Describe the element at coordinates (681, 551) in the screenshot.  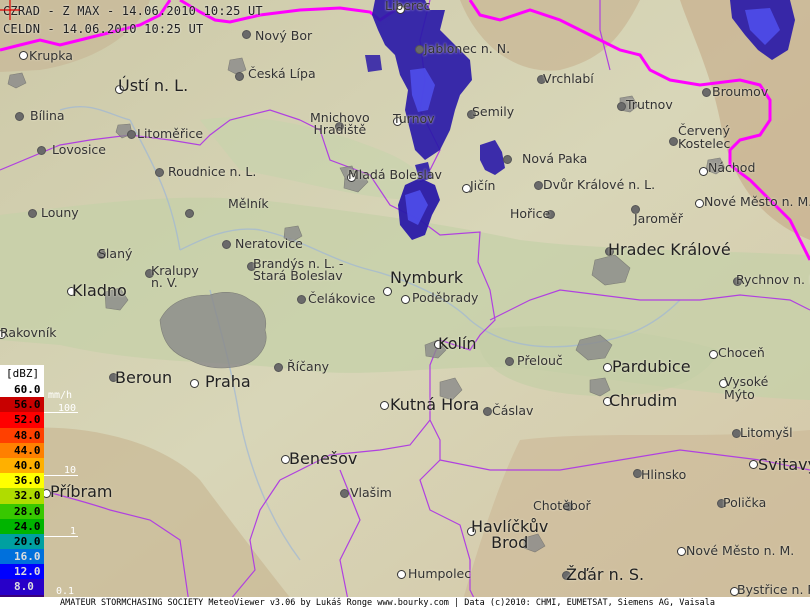
I see `place-marker-nove-mesto-morave` at that location.